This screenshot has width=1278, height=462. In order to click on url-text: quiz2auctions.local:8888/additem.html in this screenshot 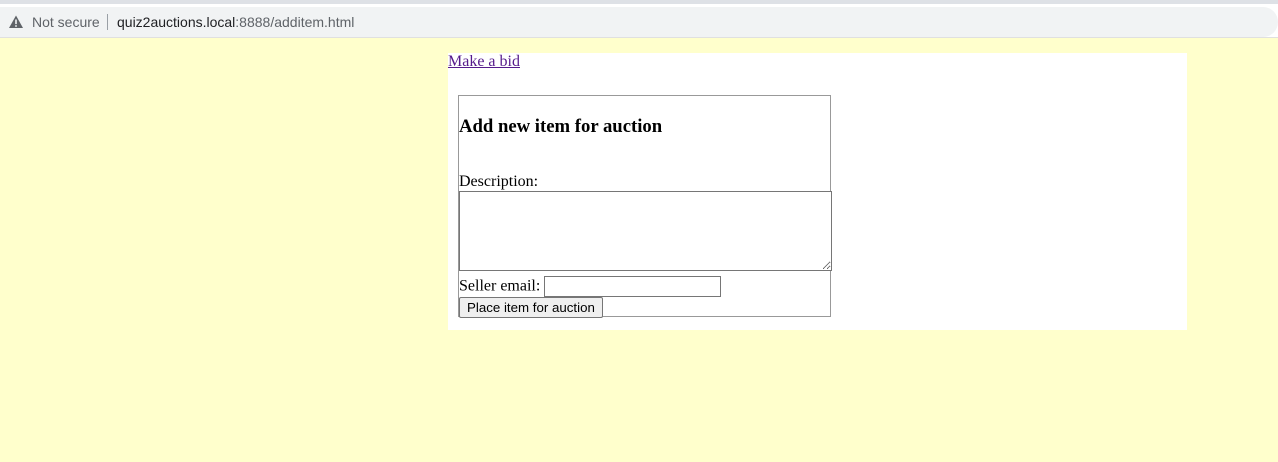, I will do `click(235, 22)`.